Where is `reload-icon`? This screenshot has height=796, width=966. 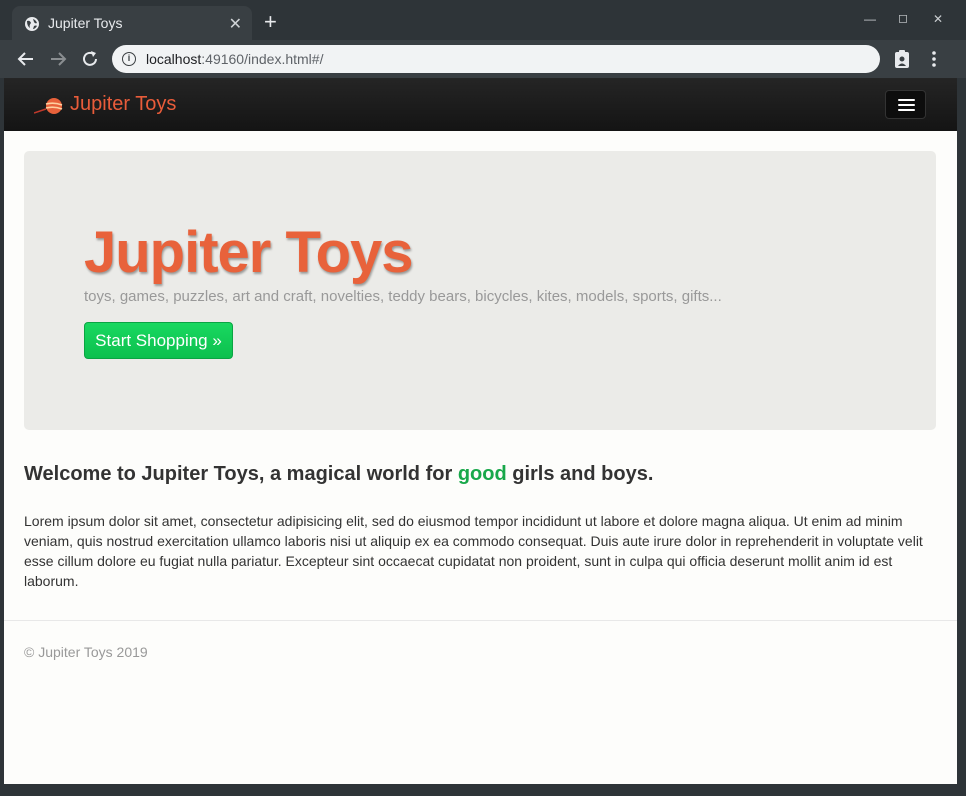
reload-icon is located at coordinates (90, 59).